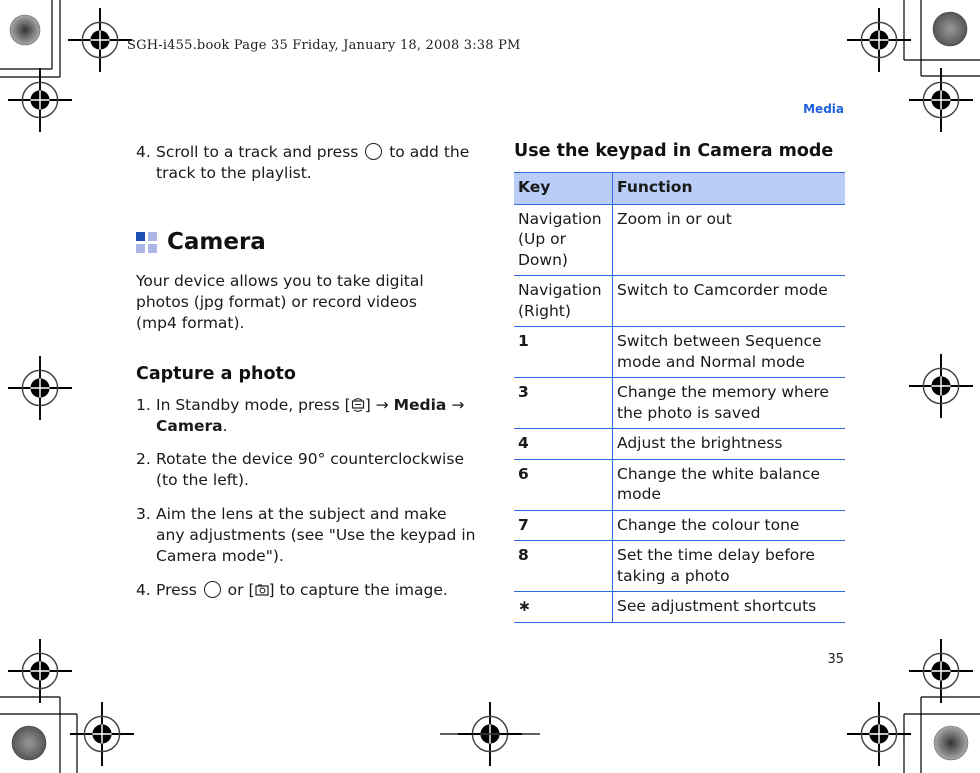  What do you see at coordinates (379, 405) in the screenshot?
I see `step-text: ] →` at bounding box center [379, 405].